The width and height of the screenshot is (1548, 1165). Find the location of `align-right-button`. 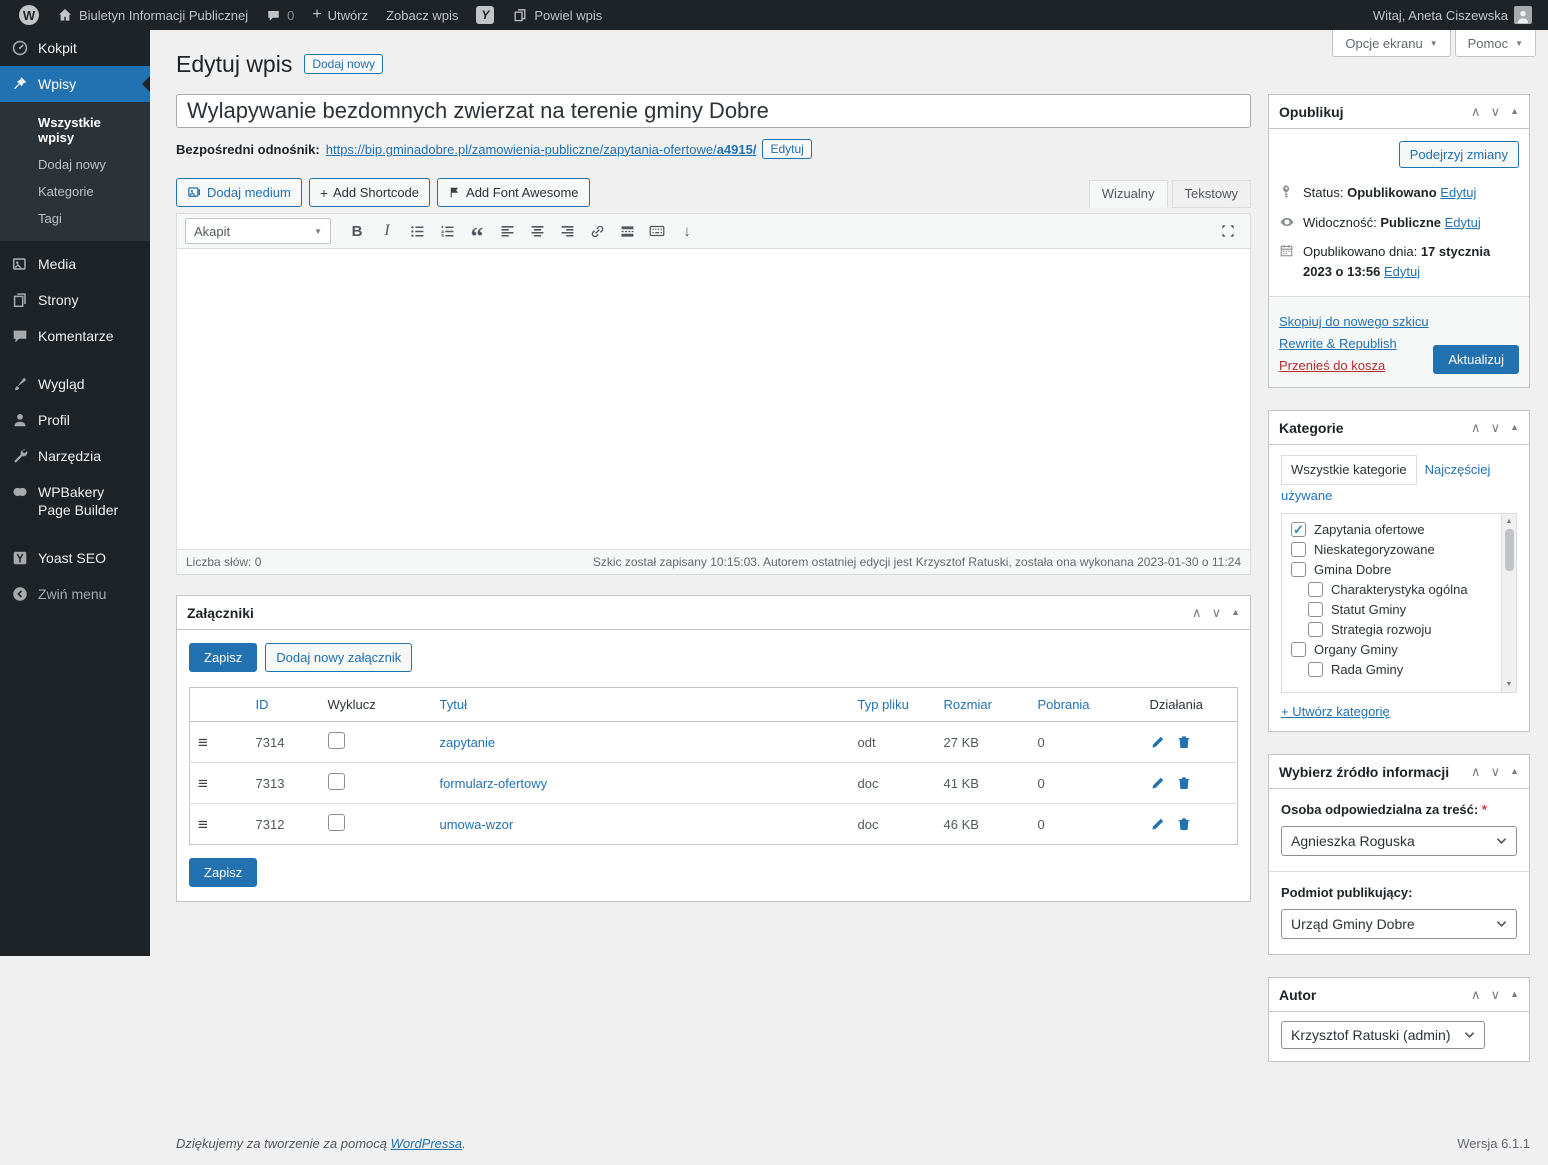

align-right-button is located at coordinates (567, 231).